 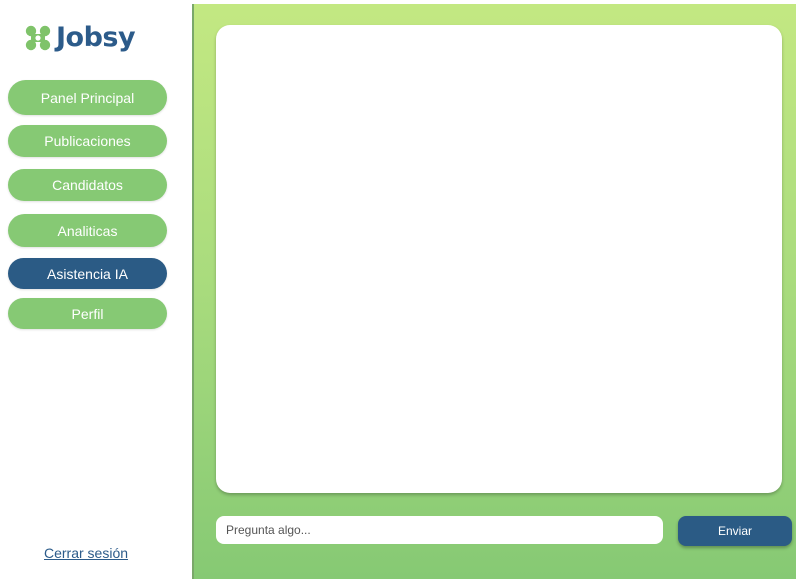 What do you see at coordinates (96, 37) in the screenshot?
I see `brand-name: Jobsy` at bounding box center [96, 37].